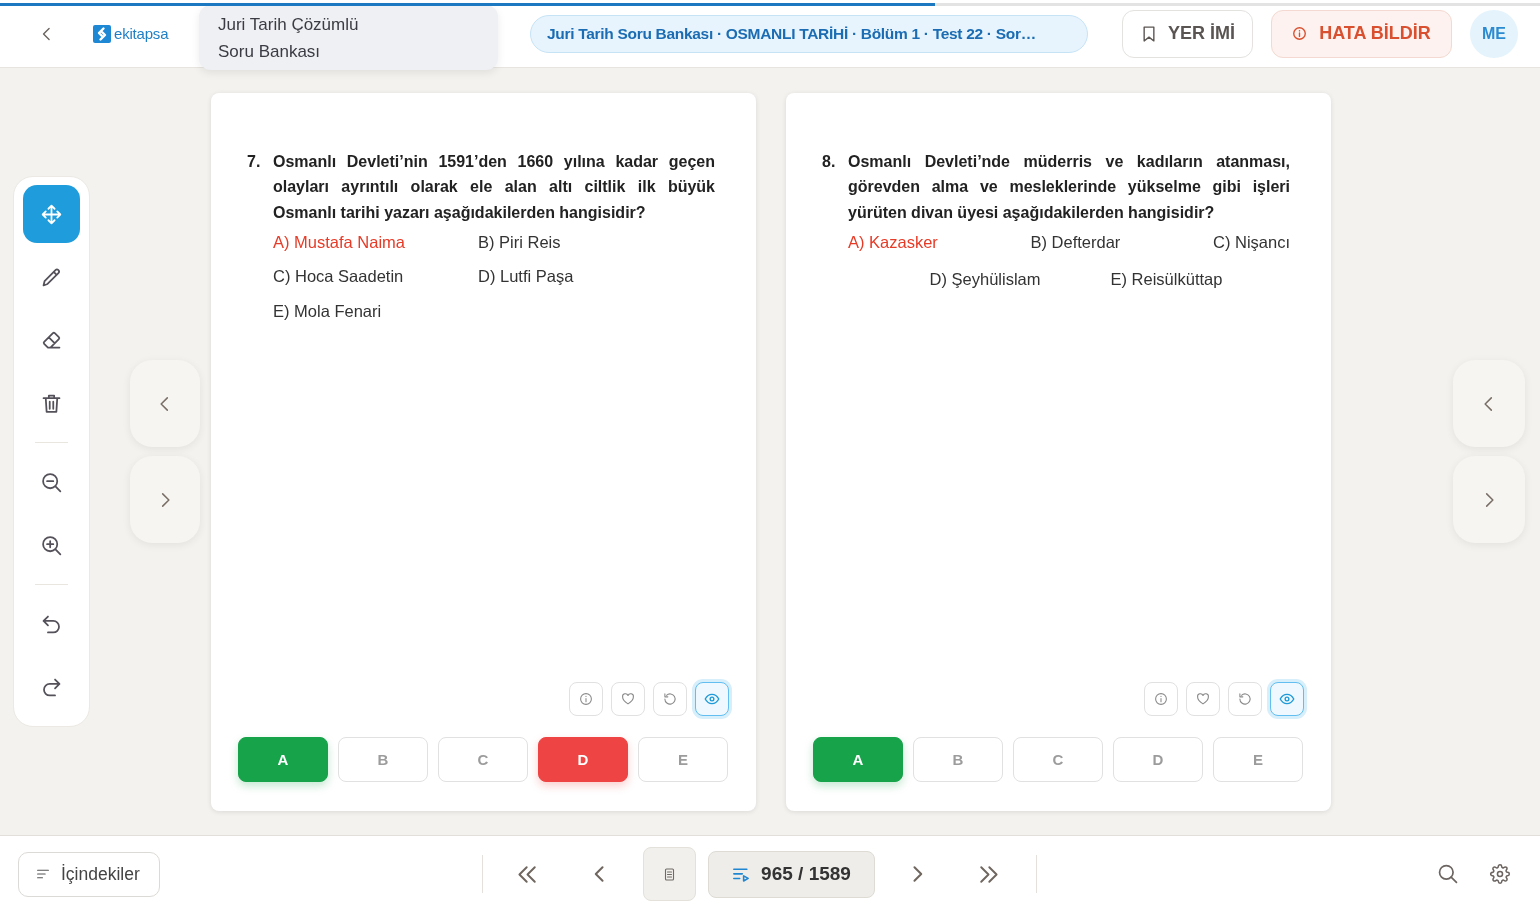 This screenshot has width=1540, height=912. Describe the element at coordinates (1069, 187) in the screenshot. I see `question-text: Osmanlı Devleti’nde müderris ve kadıların atanması, görevden alma ve mesleklerinde yükselme gibi işleri yürüten divan üyesi aşağıdakilerden hangisidir?` at that location.